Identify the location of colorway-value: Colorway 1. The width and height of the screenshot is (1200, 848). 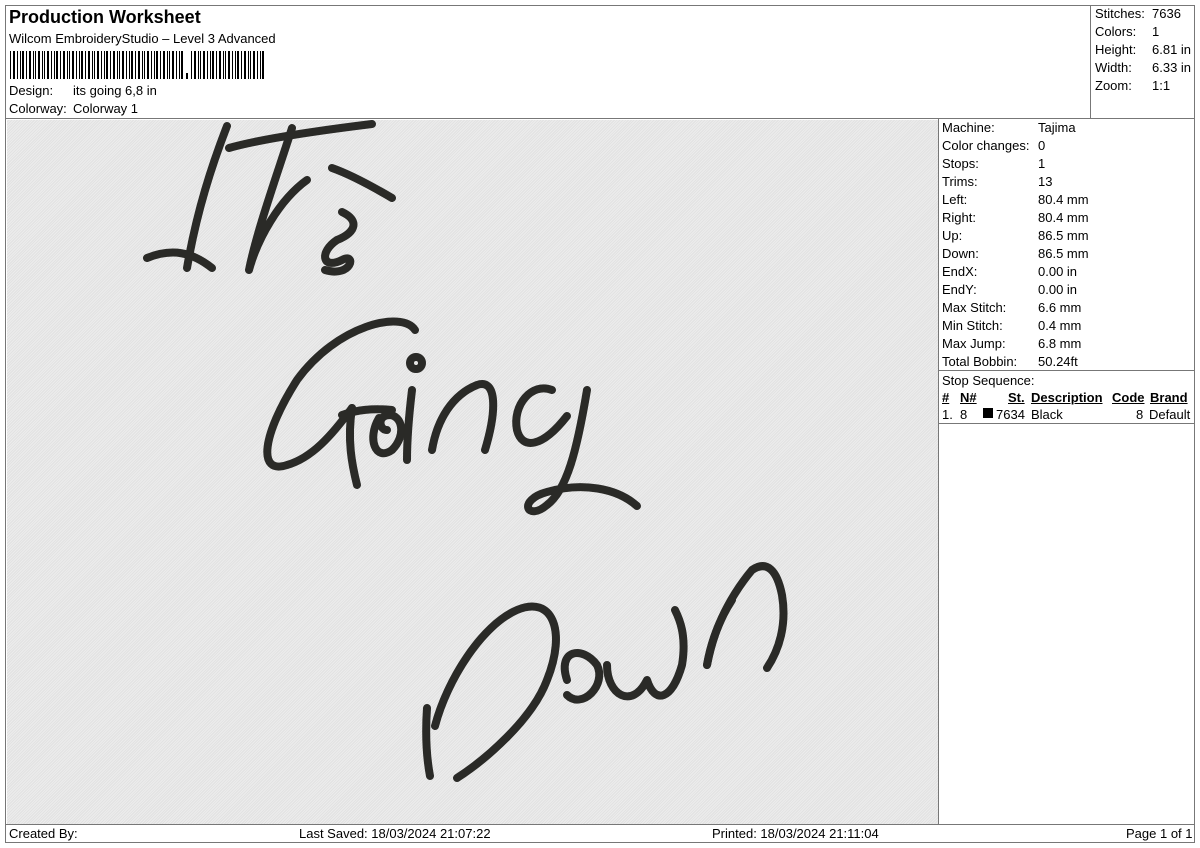
(106, 108).